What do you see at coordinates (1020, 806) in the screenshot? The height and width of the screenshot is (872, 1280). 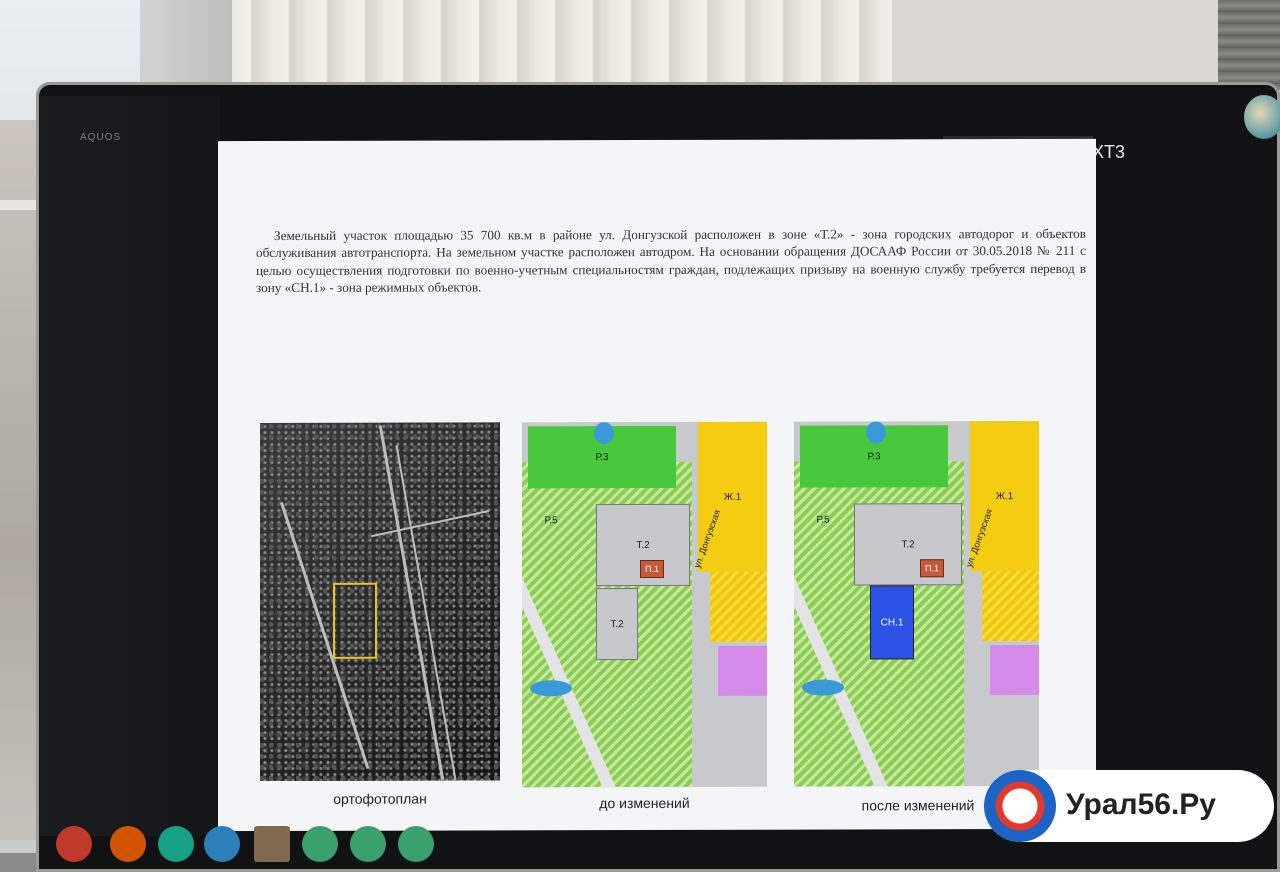 I see `logo-mark-icon` at bounding box center [1020, 806].